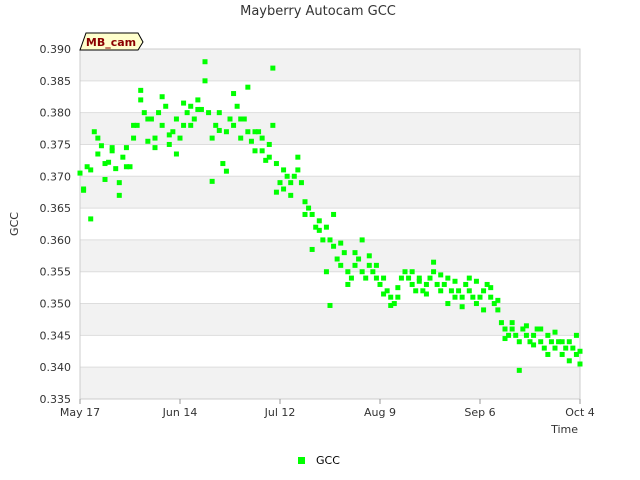 Image resolution: width=640 pixels, height=480 pixels. Describe the element at coordinates (301, 460) in the screenshot. I see `legend-marker` at that location.